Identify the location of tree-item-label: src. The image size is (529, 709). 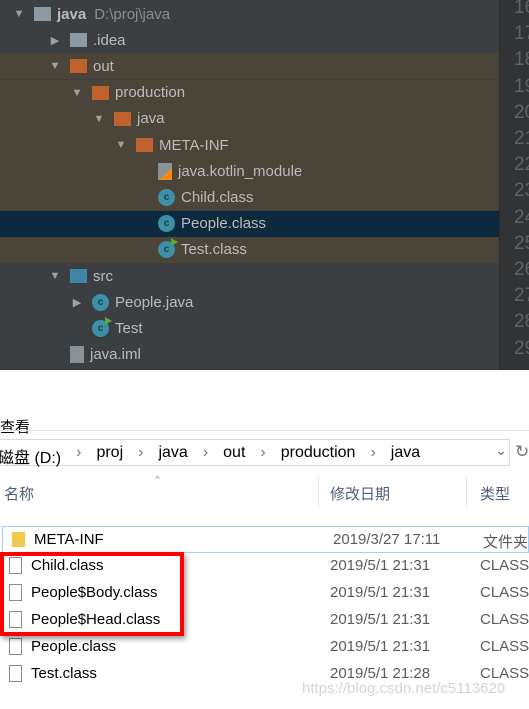
(103, 276).